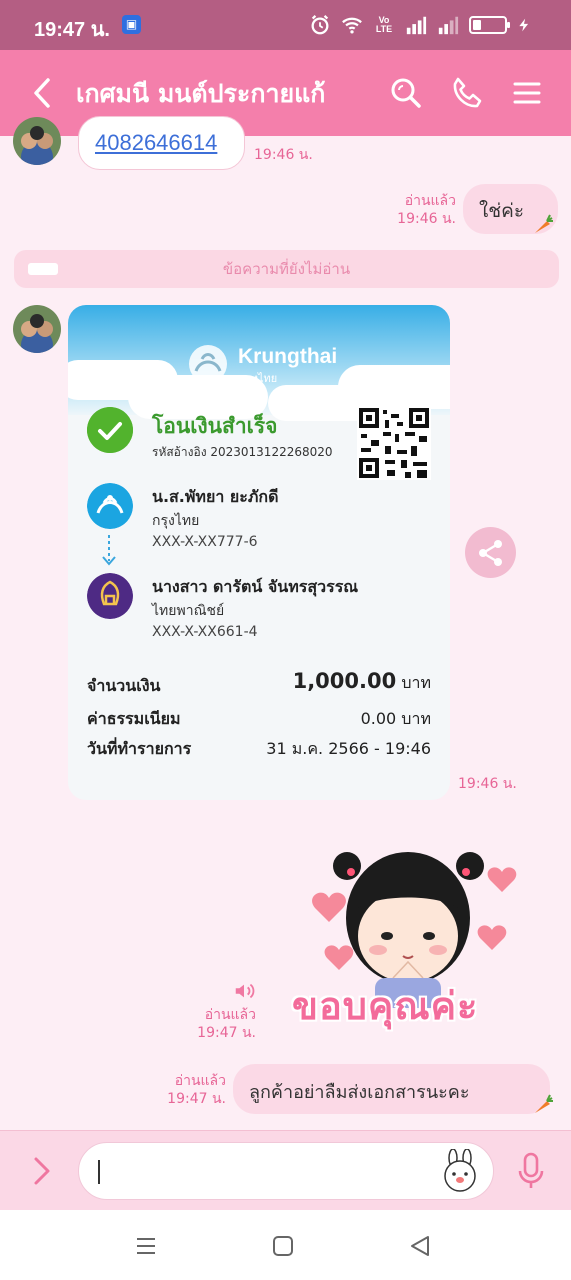 Image resolution: width=571 pixels, height=1280 pixels. I want to click on unread-divider-label: ข้อความที่ยังไม่อ่าน, so click(286, 269).